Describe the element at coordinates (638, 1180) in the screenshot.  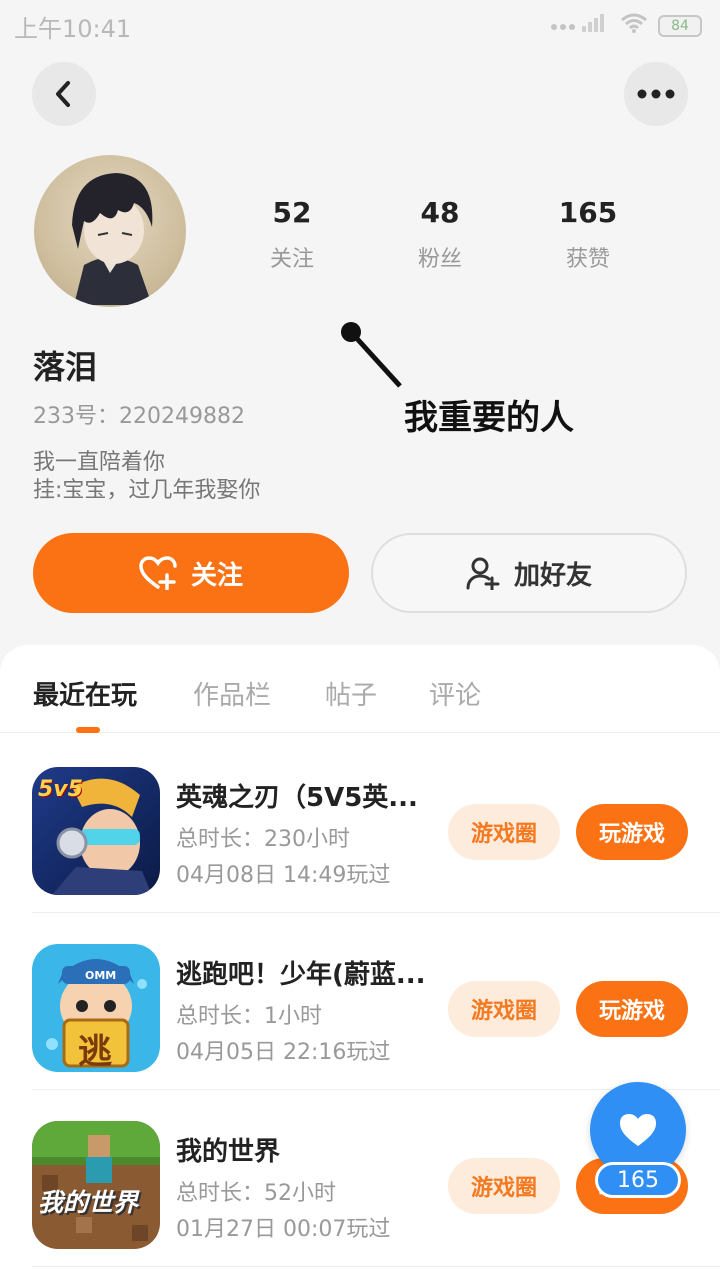
I see `like-count-badge: 165` at that location.